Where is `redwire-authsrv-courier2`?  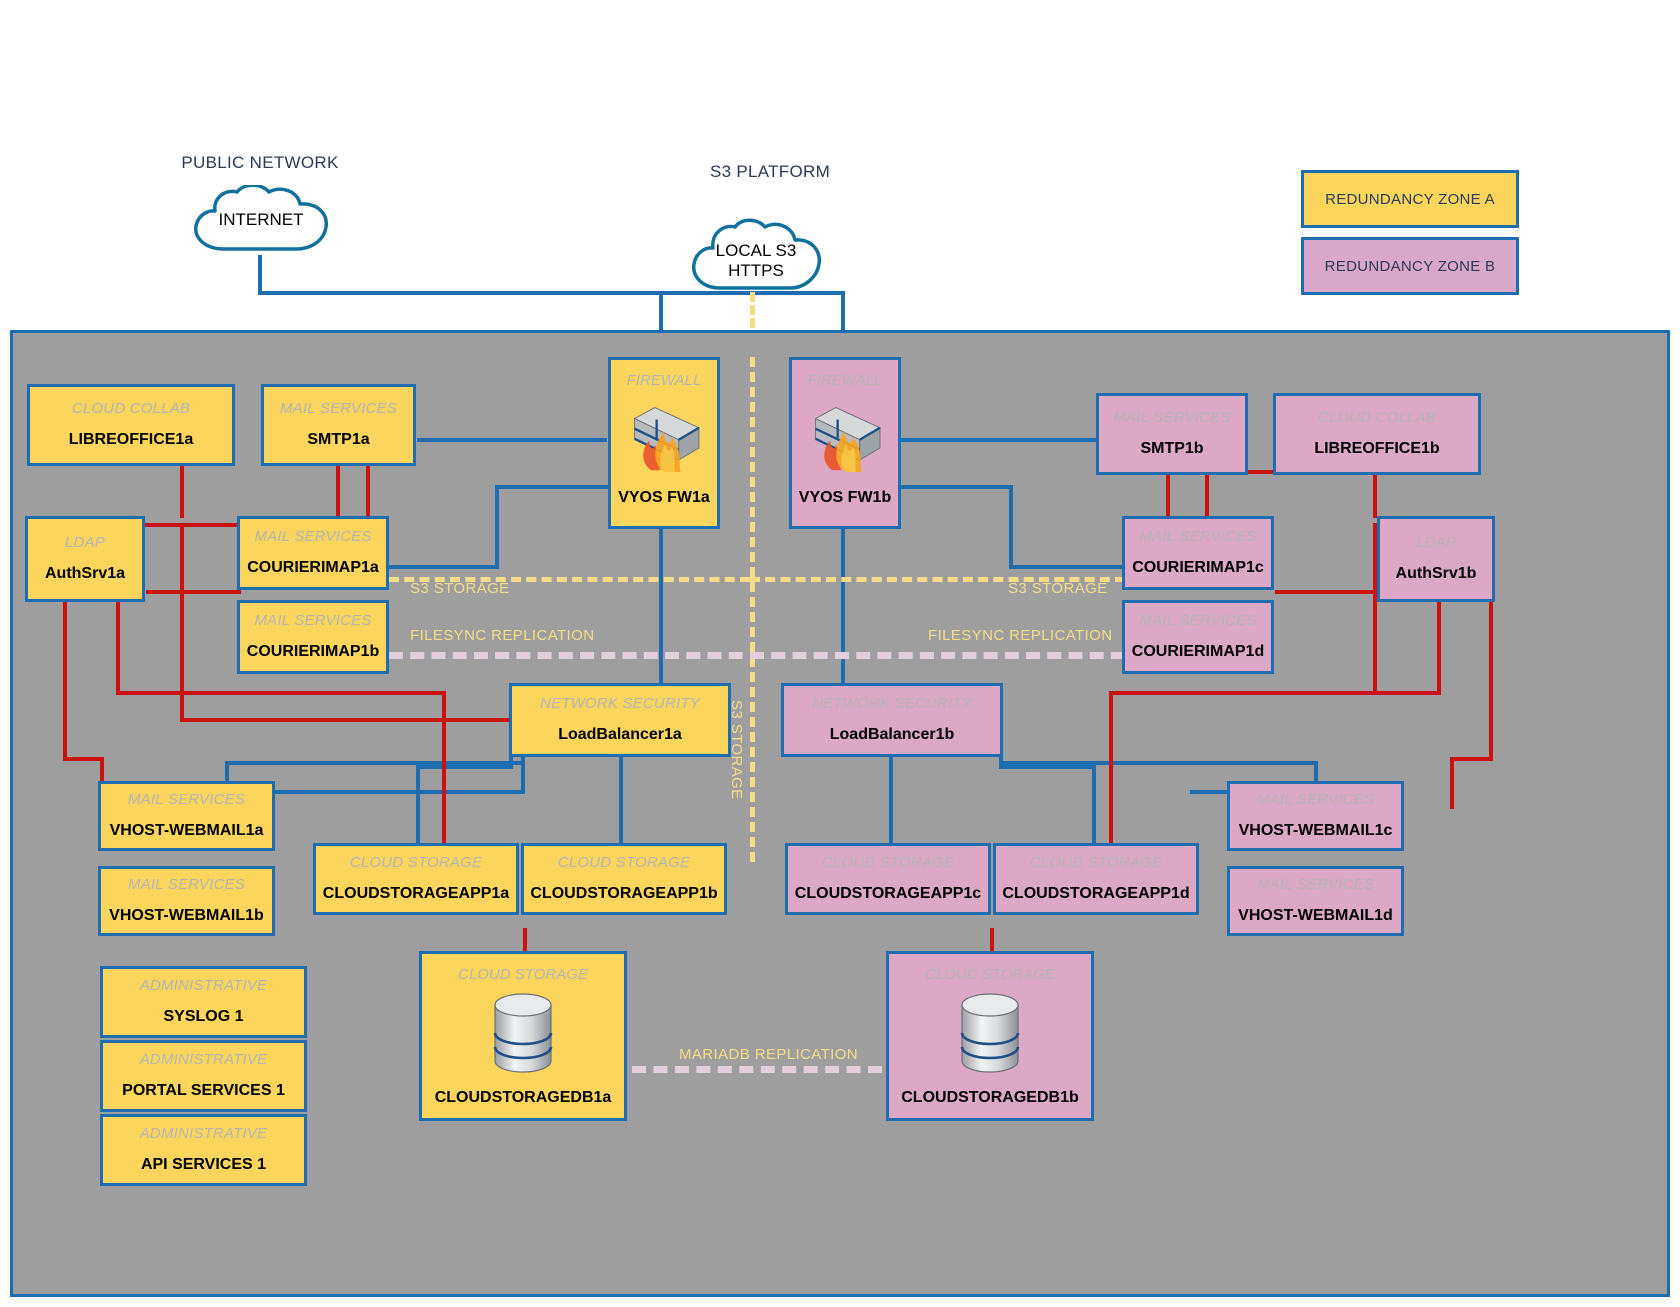 redwire-authsrv-courier2 is located at coordinates (193, 592).